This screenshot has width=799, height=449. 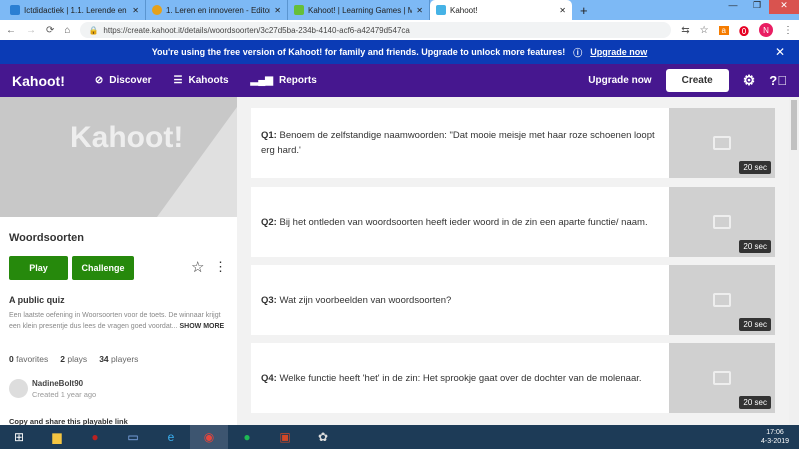 I want to click on system-clock: 17:06 4-3-2019, so click(x=780, y=437).